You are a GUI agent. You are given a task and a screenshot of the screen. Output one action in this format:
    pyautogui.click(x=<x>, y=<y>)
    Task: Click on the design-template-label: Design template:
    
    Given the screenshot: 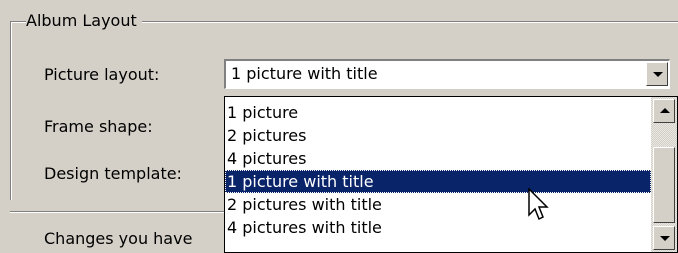 What is the action you would take?
    pyautogui.click(x=113, y=173)
    